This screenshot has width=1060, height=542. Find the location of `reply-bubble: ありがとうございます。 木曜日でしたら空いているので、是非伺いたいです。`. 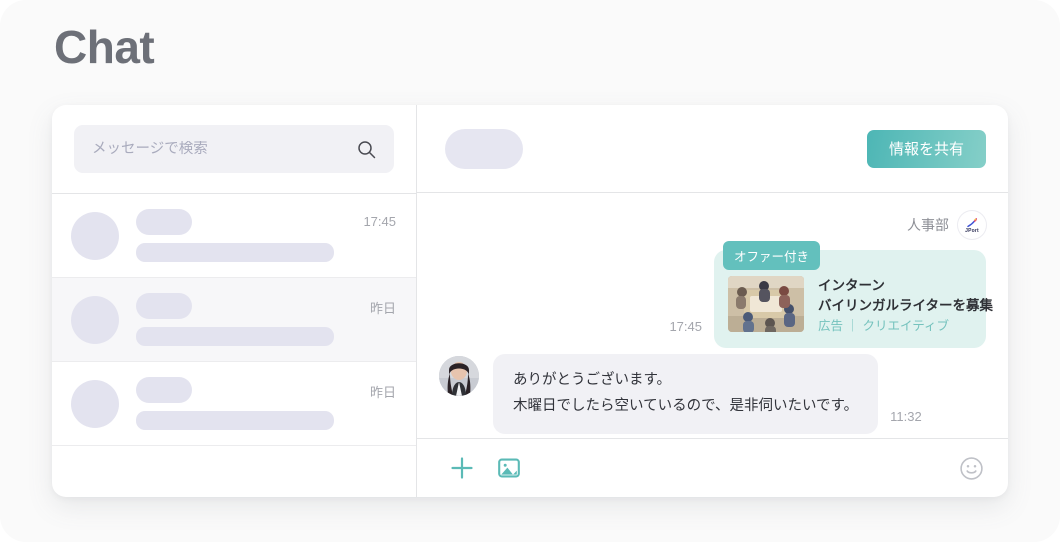

reply-bubble: ありがとうございます。 木曜日でしたら空いているので、是非伺いたいです。 is located at coordinates (686, 394).